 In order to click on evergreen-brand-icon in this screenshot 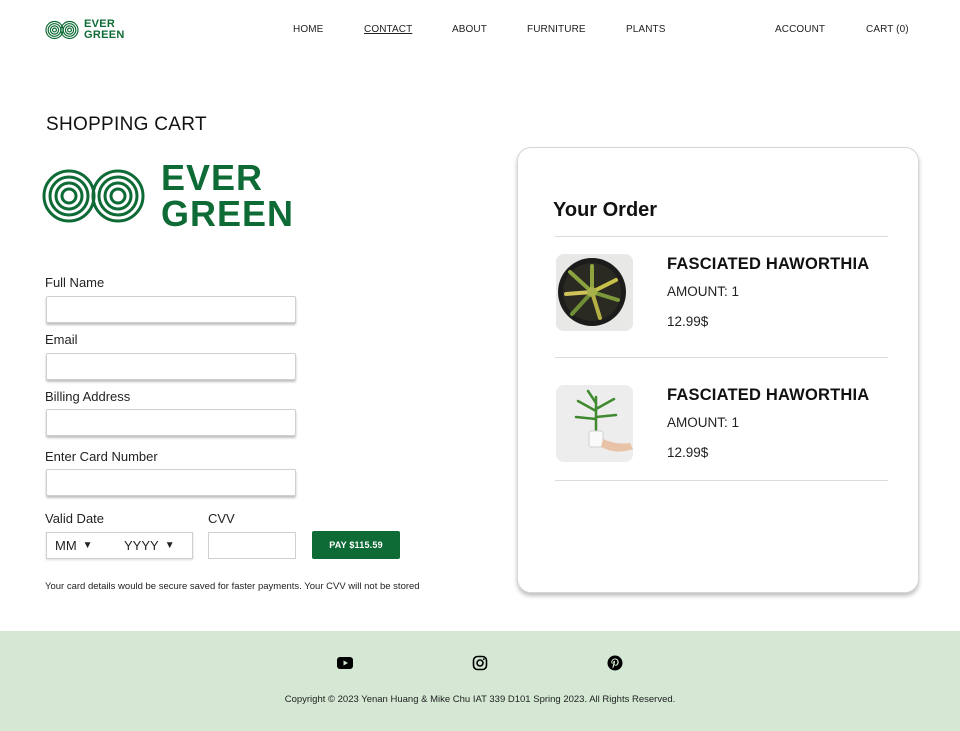, I will do `click(93, 196)`.